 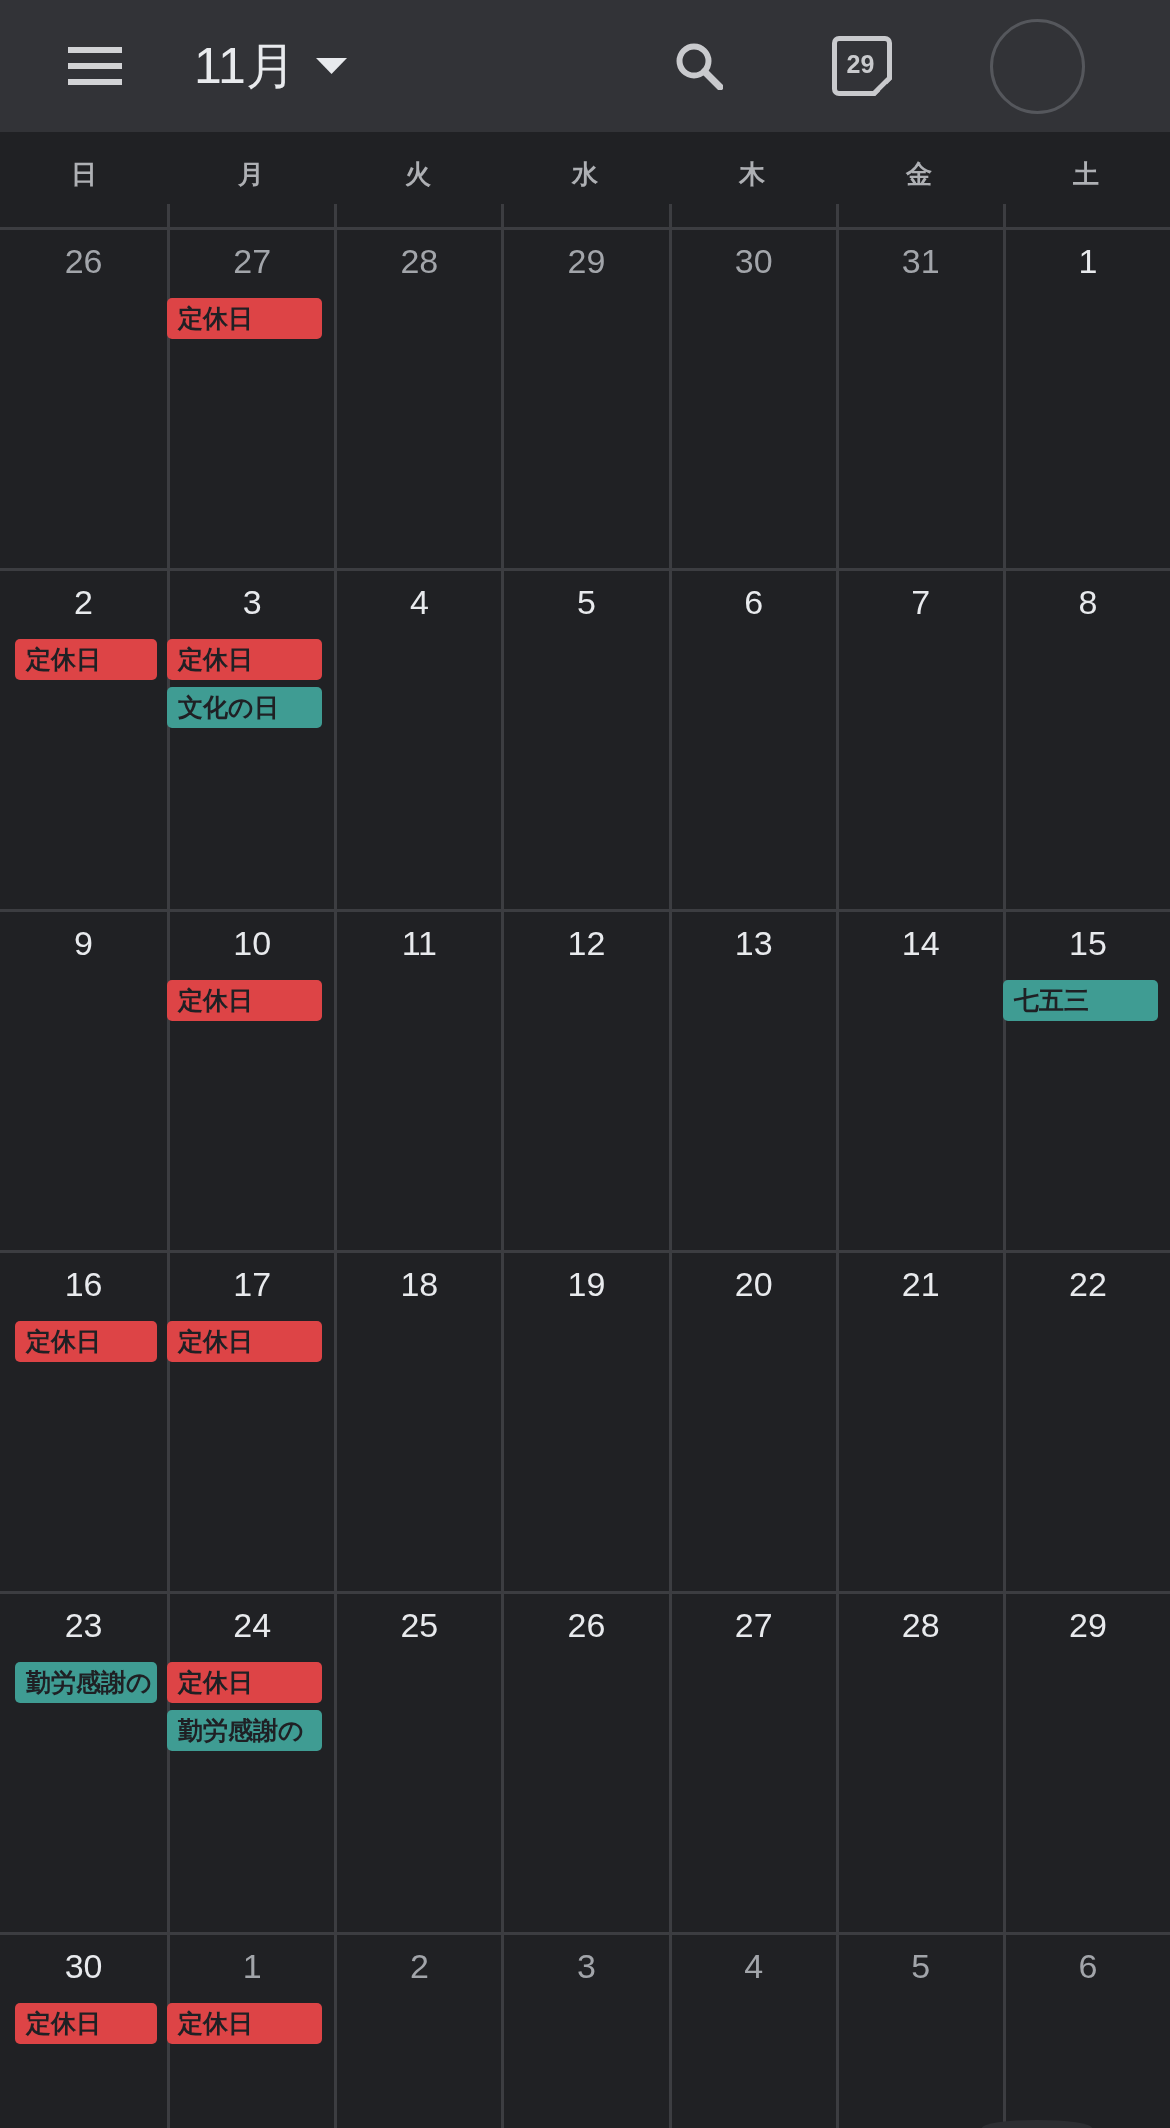 I want to click on day-number: 12, so click(x=586, y=943).